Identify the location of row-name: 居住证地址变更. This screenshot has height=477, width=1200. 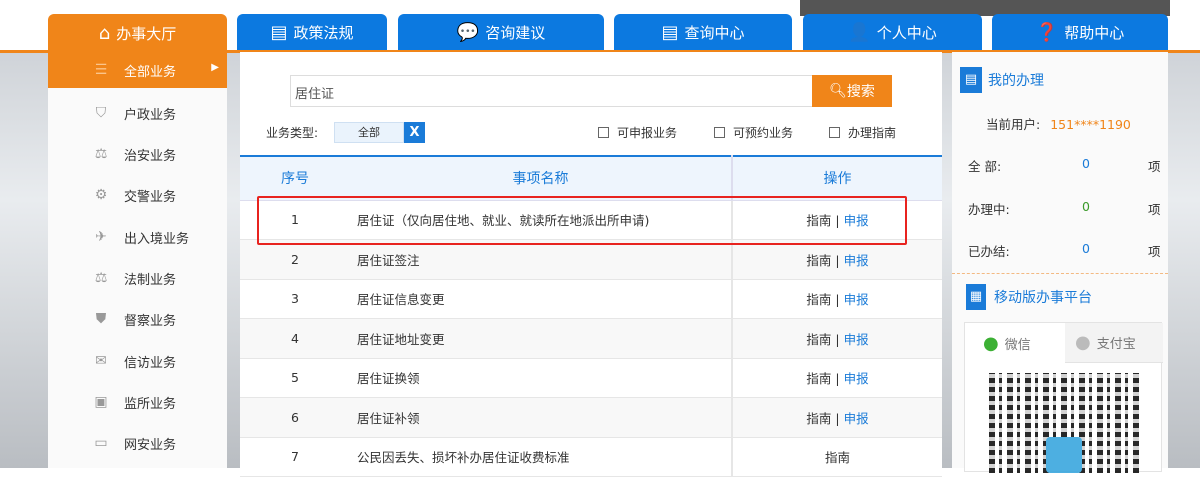
(541, 338).